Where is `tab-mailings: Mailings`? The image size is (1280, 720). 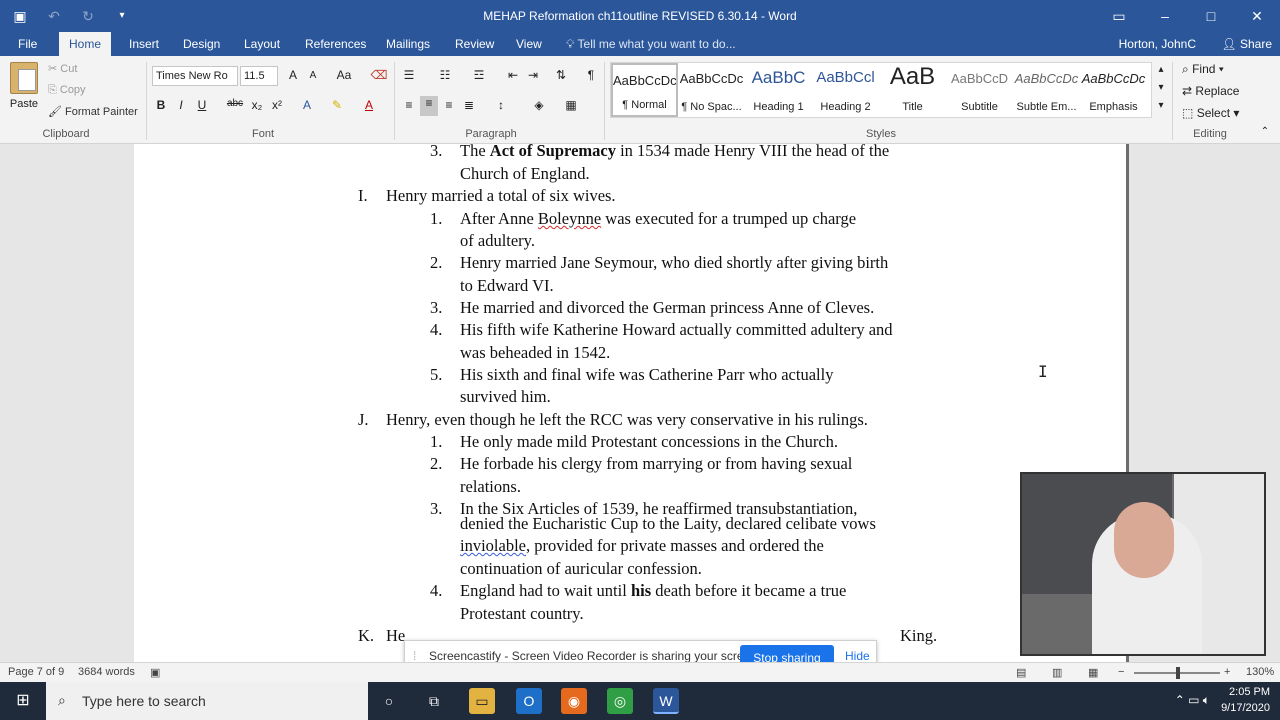 tab-mailings: Mailings is located at coordinates (408, 44).